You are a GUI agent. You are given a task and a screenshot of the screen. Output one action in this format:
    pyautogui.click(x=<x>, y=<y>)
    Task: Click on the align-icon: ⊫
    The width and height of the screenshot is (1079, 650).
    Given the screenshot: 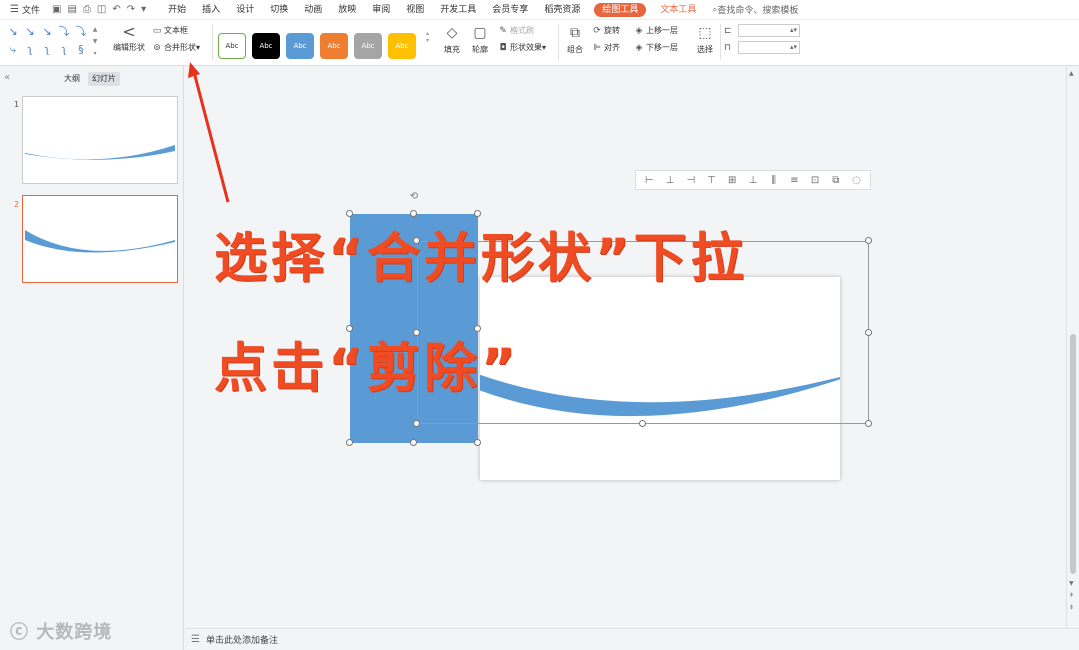 What is the action you would take?
    pyautogui.click(x=597, y=47)
    